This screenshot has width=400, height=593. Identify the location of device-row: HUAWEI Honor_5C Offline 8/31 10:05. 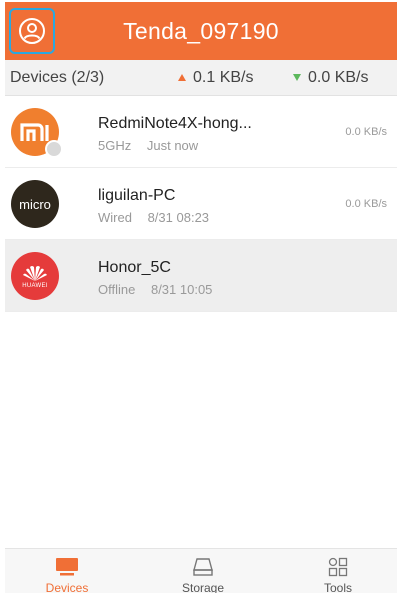
(201, 276).